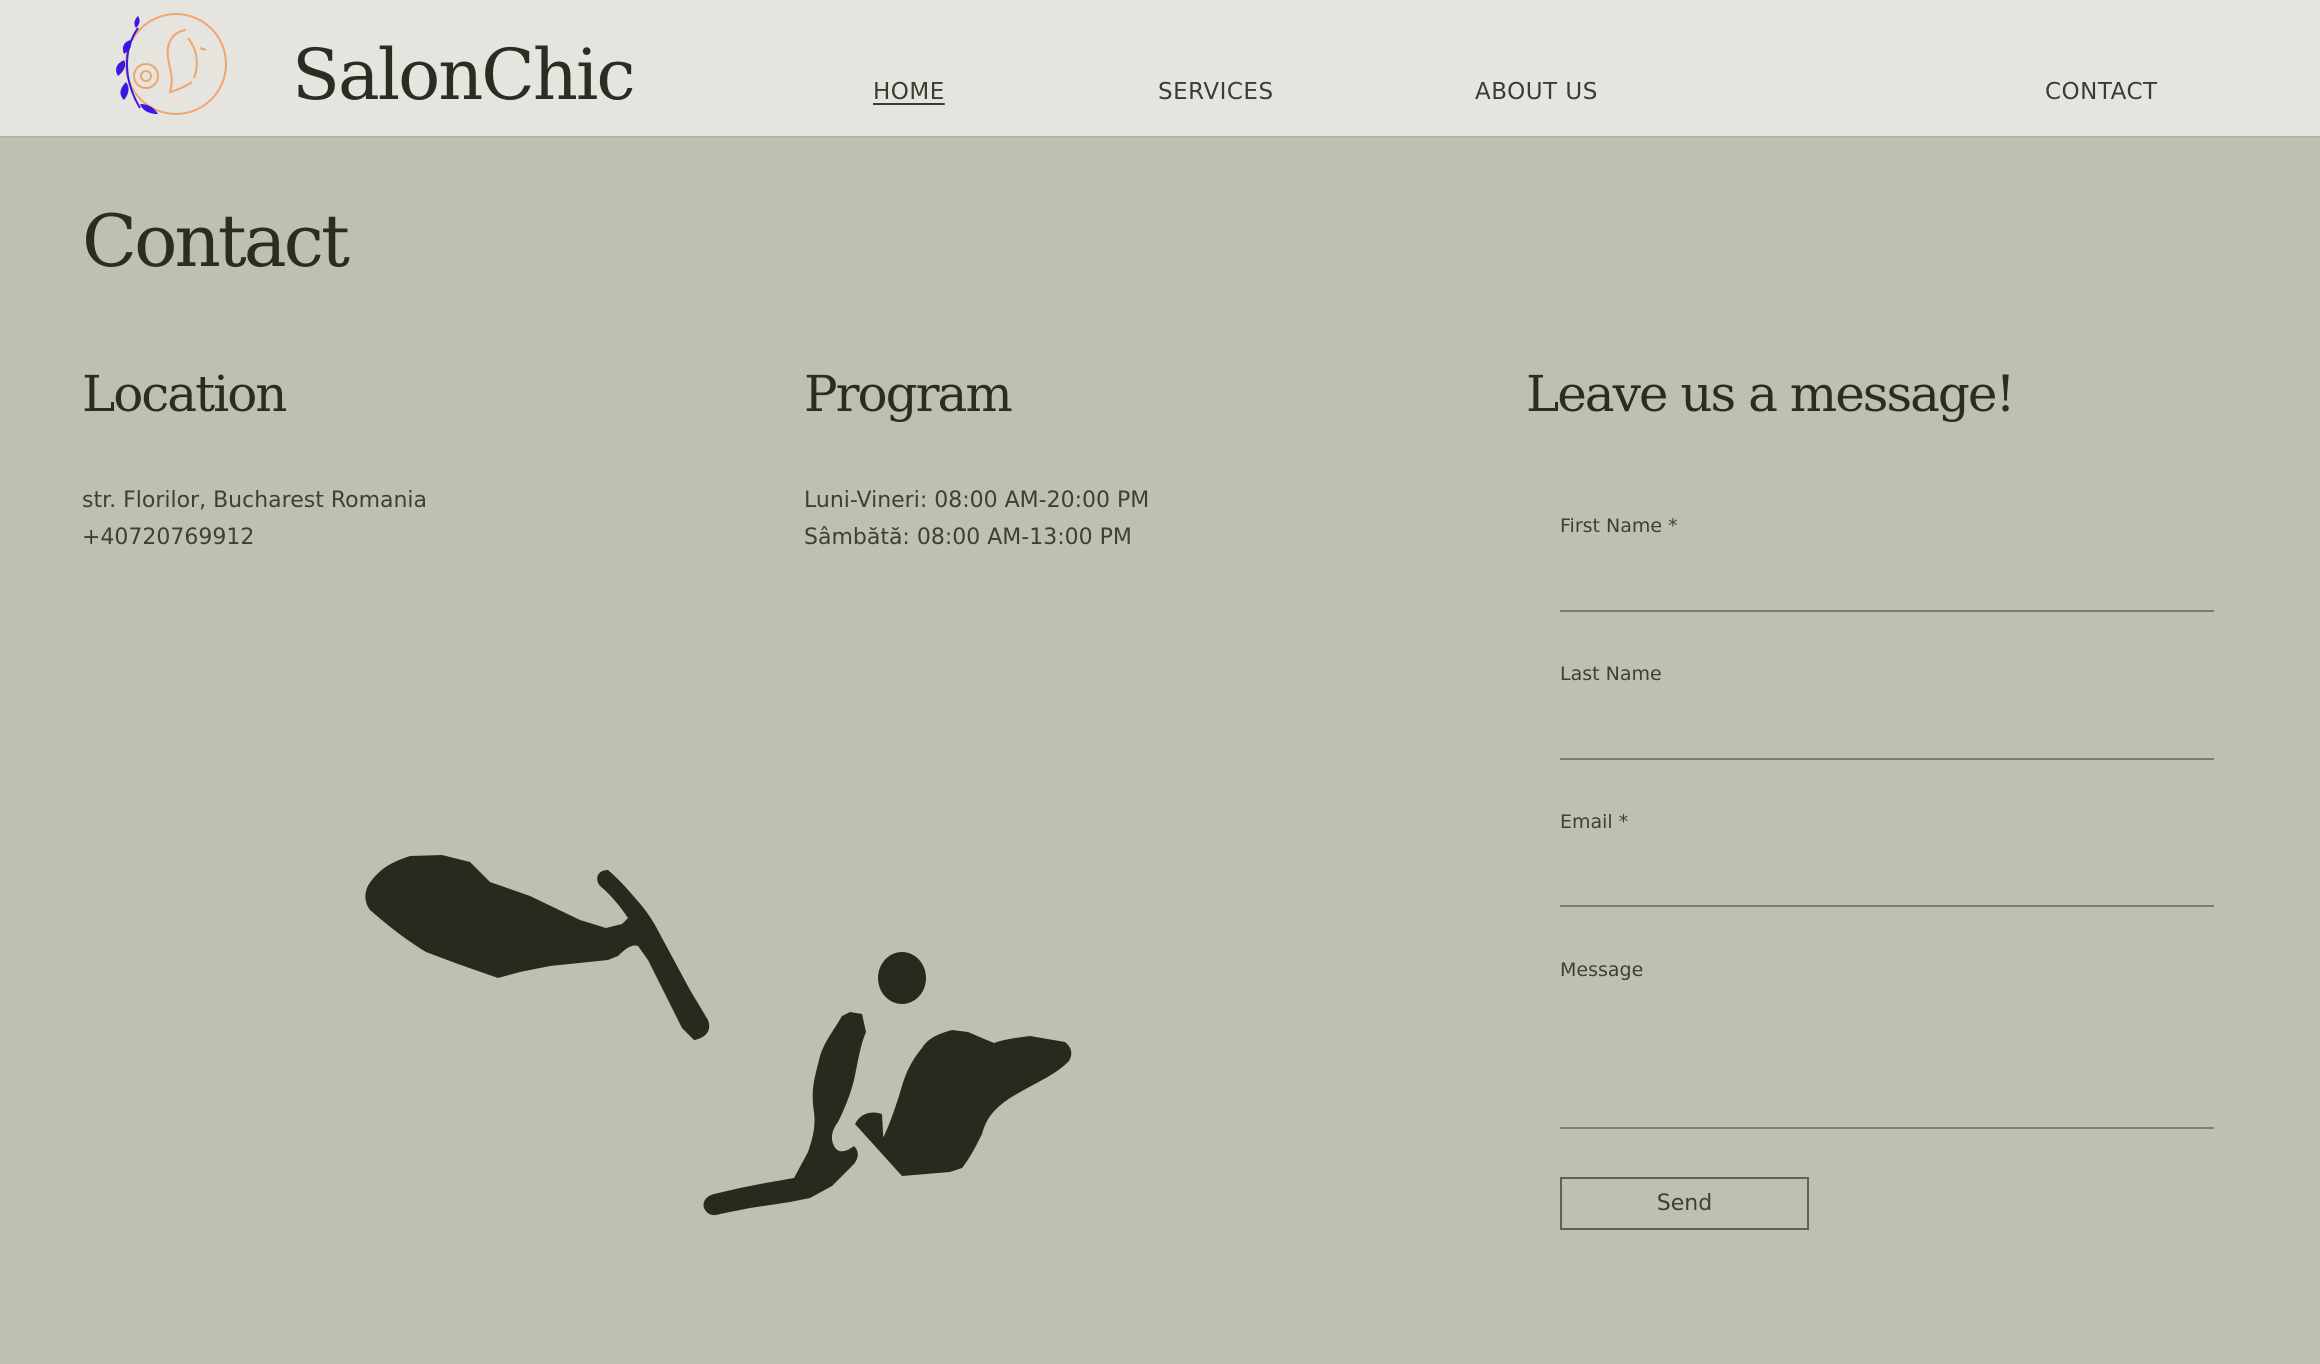 The width and height of the screenshot is (2320, 1364). I want to click on email-field: Email *, so click(1887, 858).